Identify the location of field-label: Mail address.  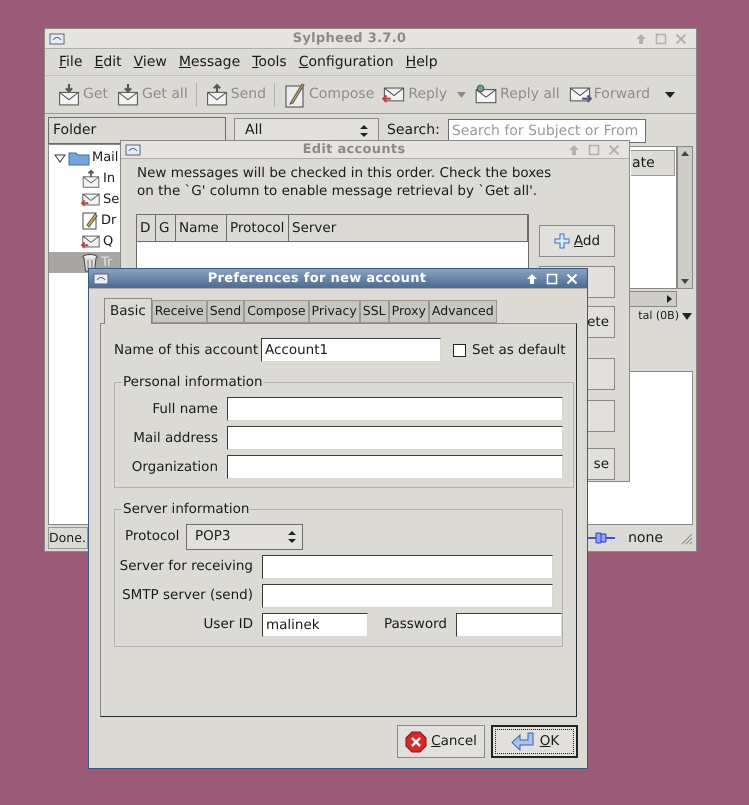
(175, 438).